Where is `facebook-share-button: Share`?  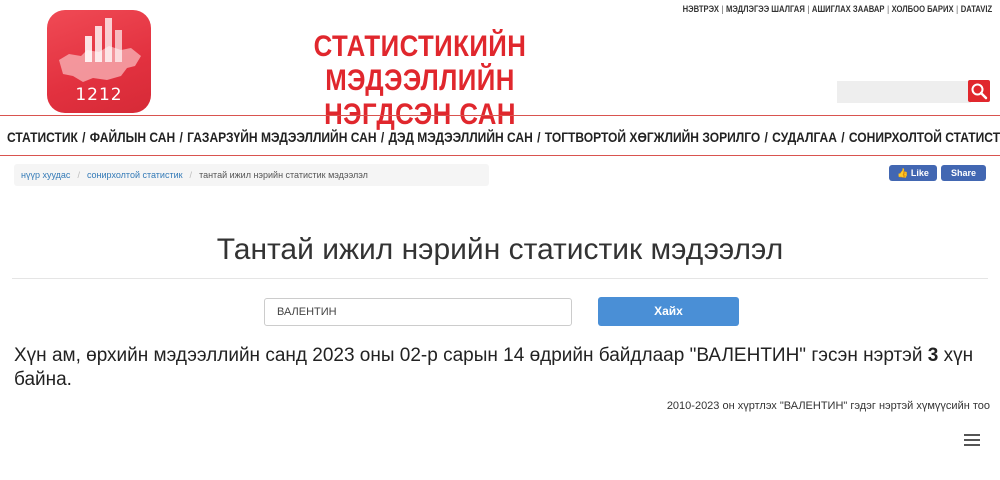
facebook-share-button: Share is located at coordinates (963, 173).